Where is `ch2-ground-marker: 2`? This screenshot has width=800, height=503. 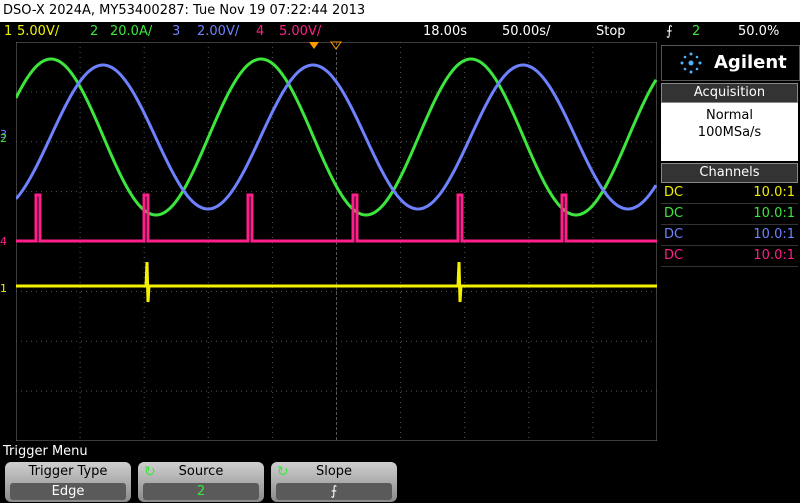
ch2-ground-marker: 2 is located at coordinates (3, 138).